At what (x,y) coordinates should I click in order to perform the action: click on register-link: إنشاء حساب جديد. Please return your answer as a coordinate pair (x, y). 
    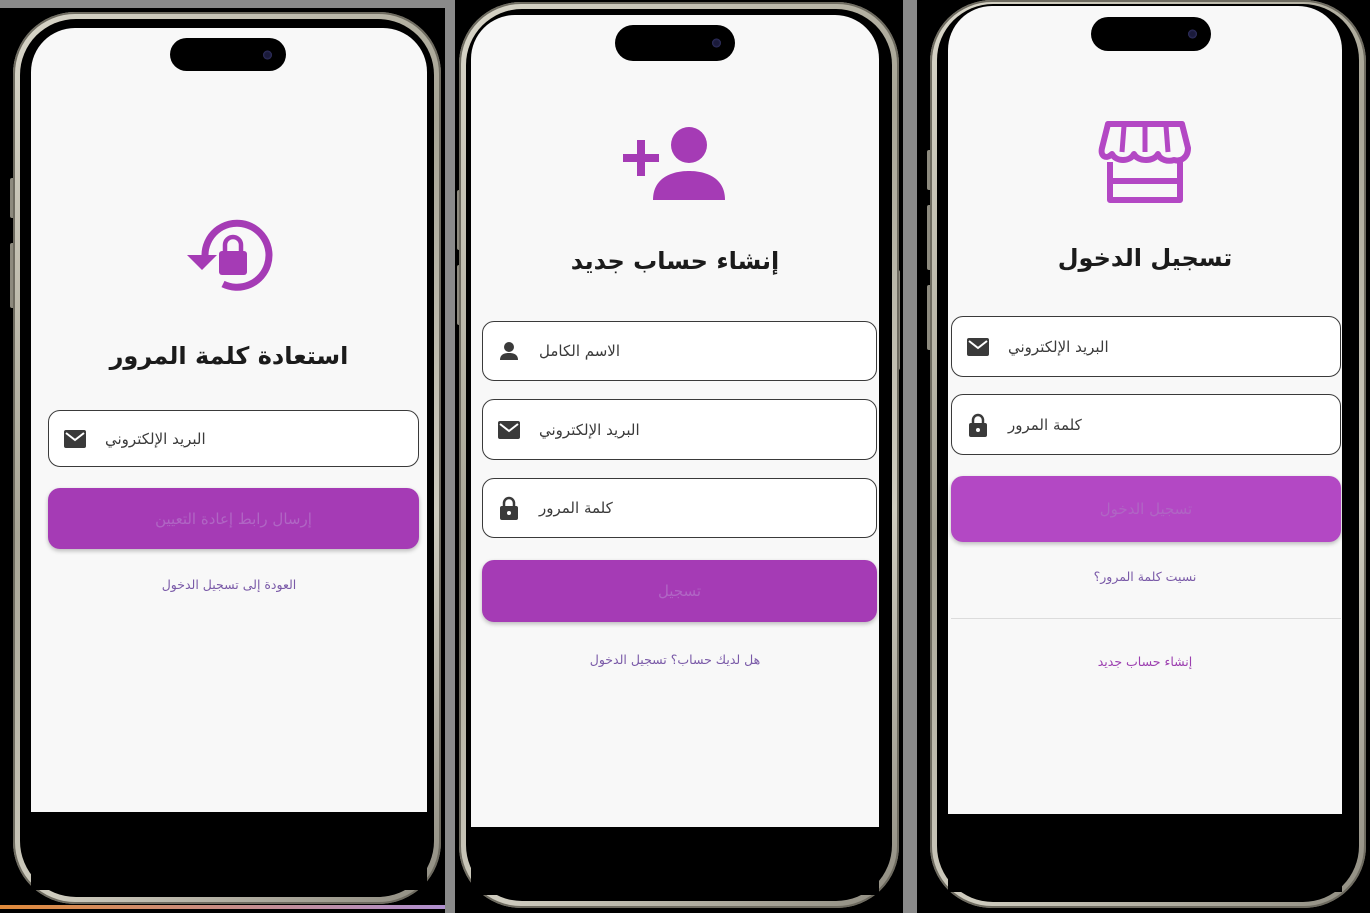
    Looking at the image, I should click on (1145, 661).